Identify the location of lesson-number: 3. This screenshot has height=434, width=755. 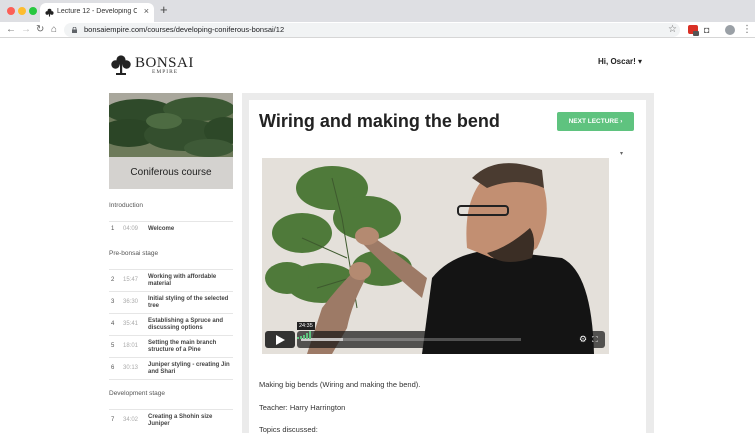
(113, 302).